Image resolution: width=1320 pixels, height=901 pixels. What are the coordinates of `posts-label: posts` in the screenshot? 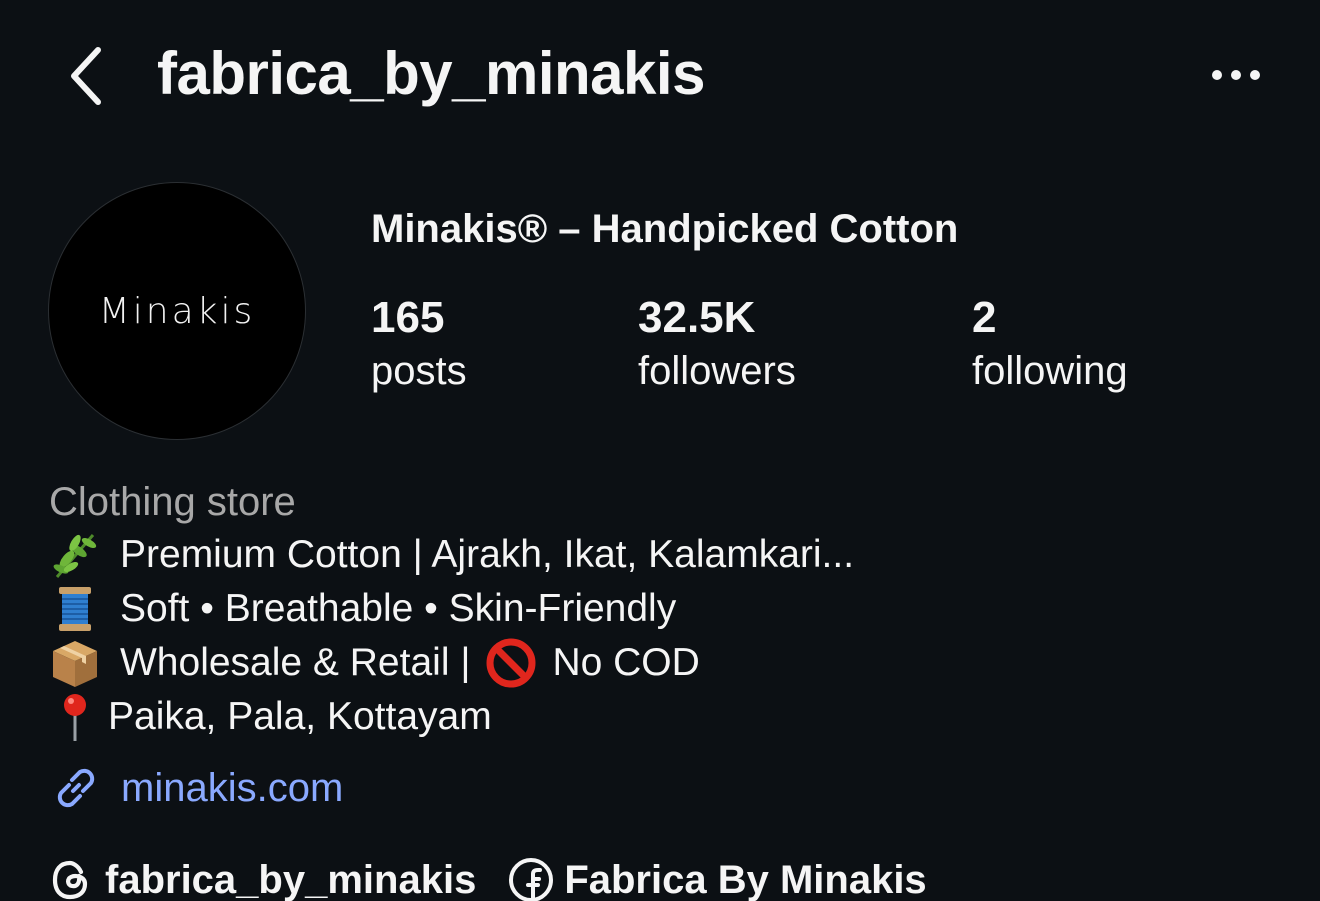 It's located at (419, 371).